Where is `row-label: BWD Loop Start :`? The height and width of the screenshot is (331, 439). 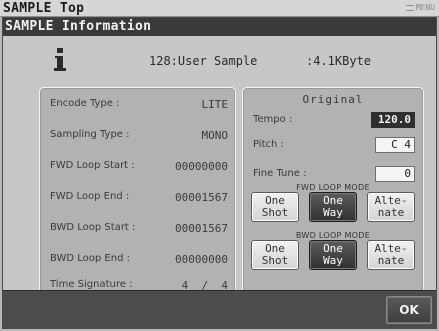 row-label: BWD Loop Start : is located at coordinates (93, 227).